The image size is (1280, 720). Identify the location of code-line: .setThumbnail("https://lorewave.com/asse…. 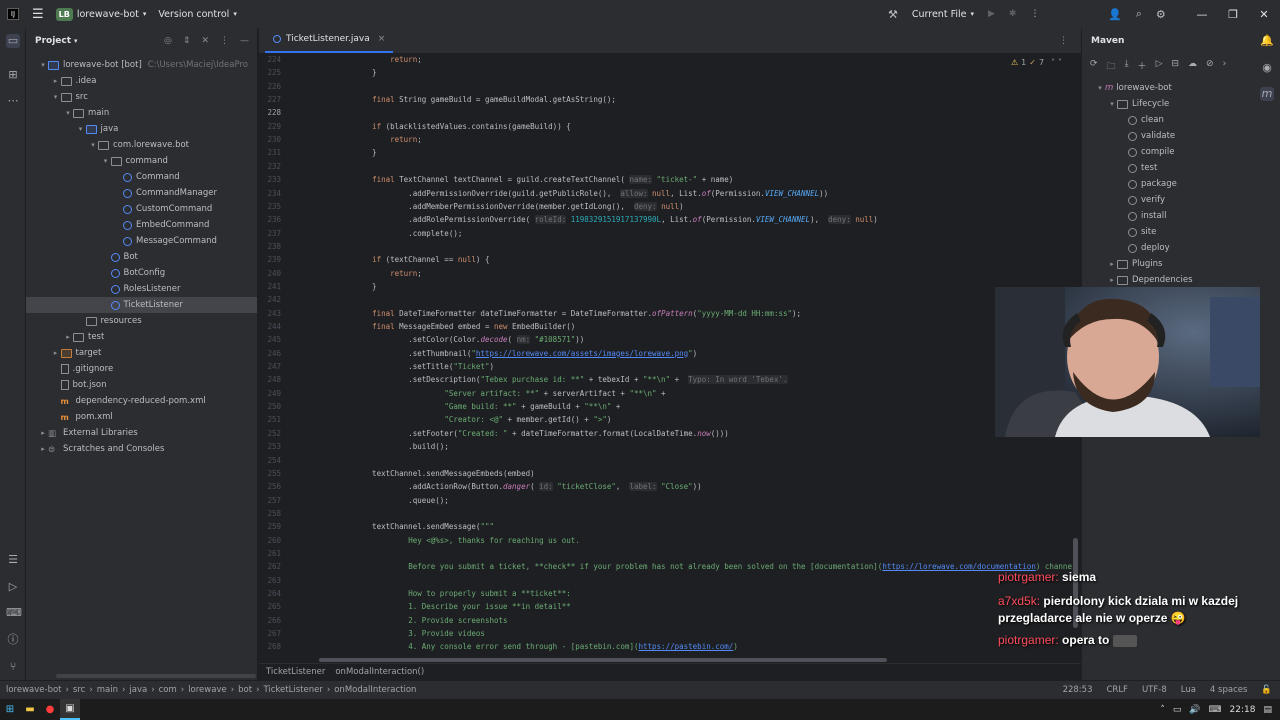
(525, 353).